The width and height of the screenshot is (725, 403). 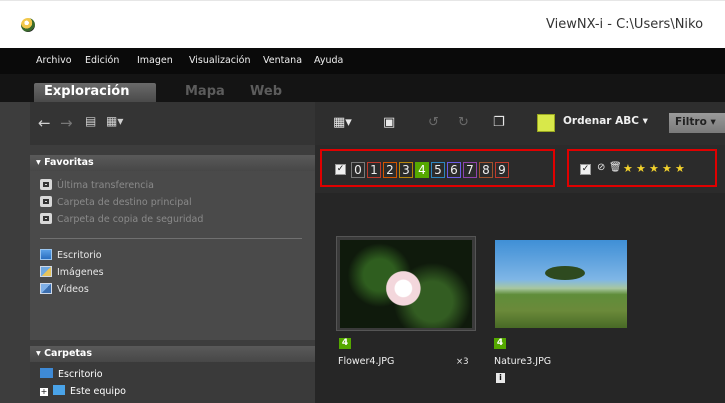 What do you see at coordinates (362, 88) in the screenshot?
I see `workspace-tabs: Exploración Mapa Web` at bounding box center [362, 88].